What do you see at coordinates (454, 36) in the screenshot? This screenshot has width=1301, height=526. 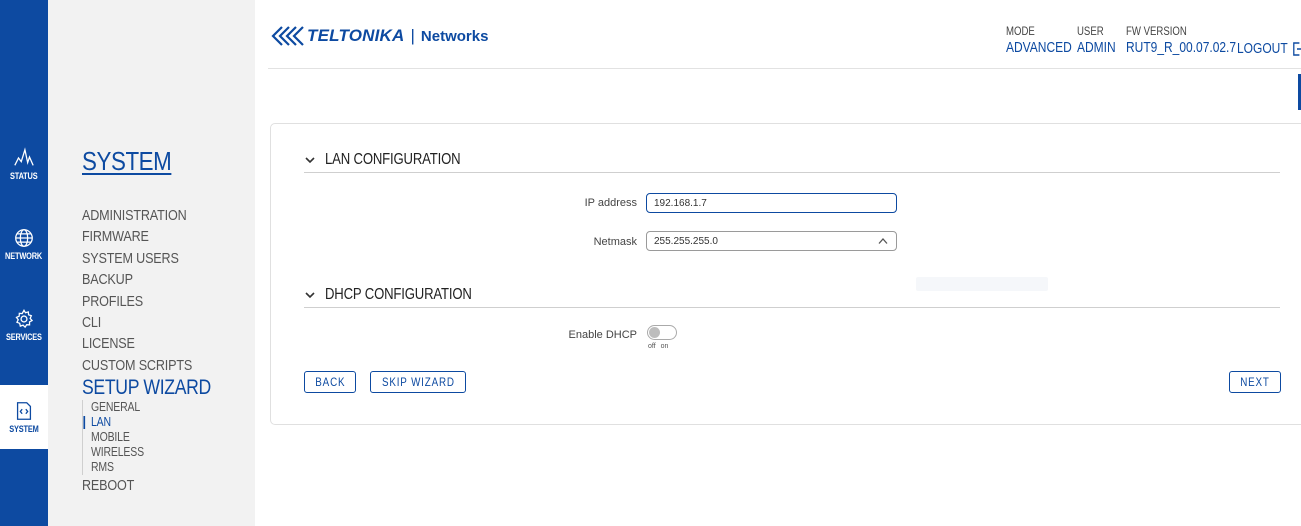 I see `brand-product: Networks` at bounding box center [454, 36].